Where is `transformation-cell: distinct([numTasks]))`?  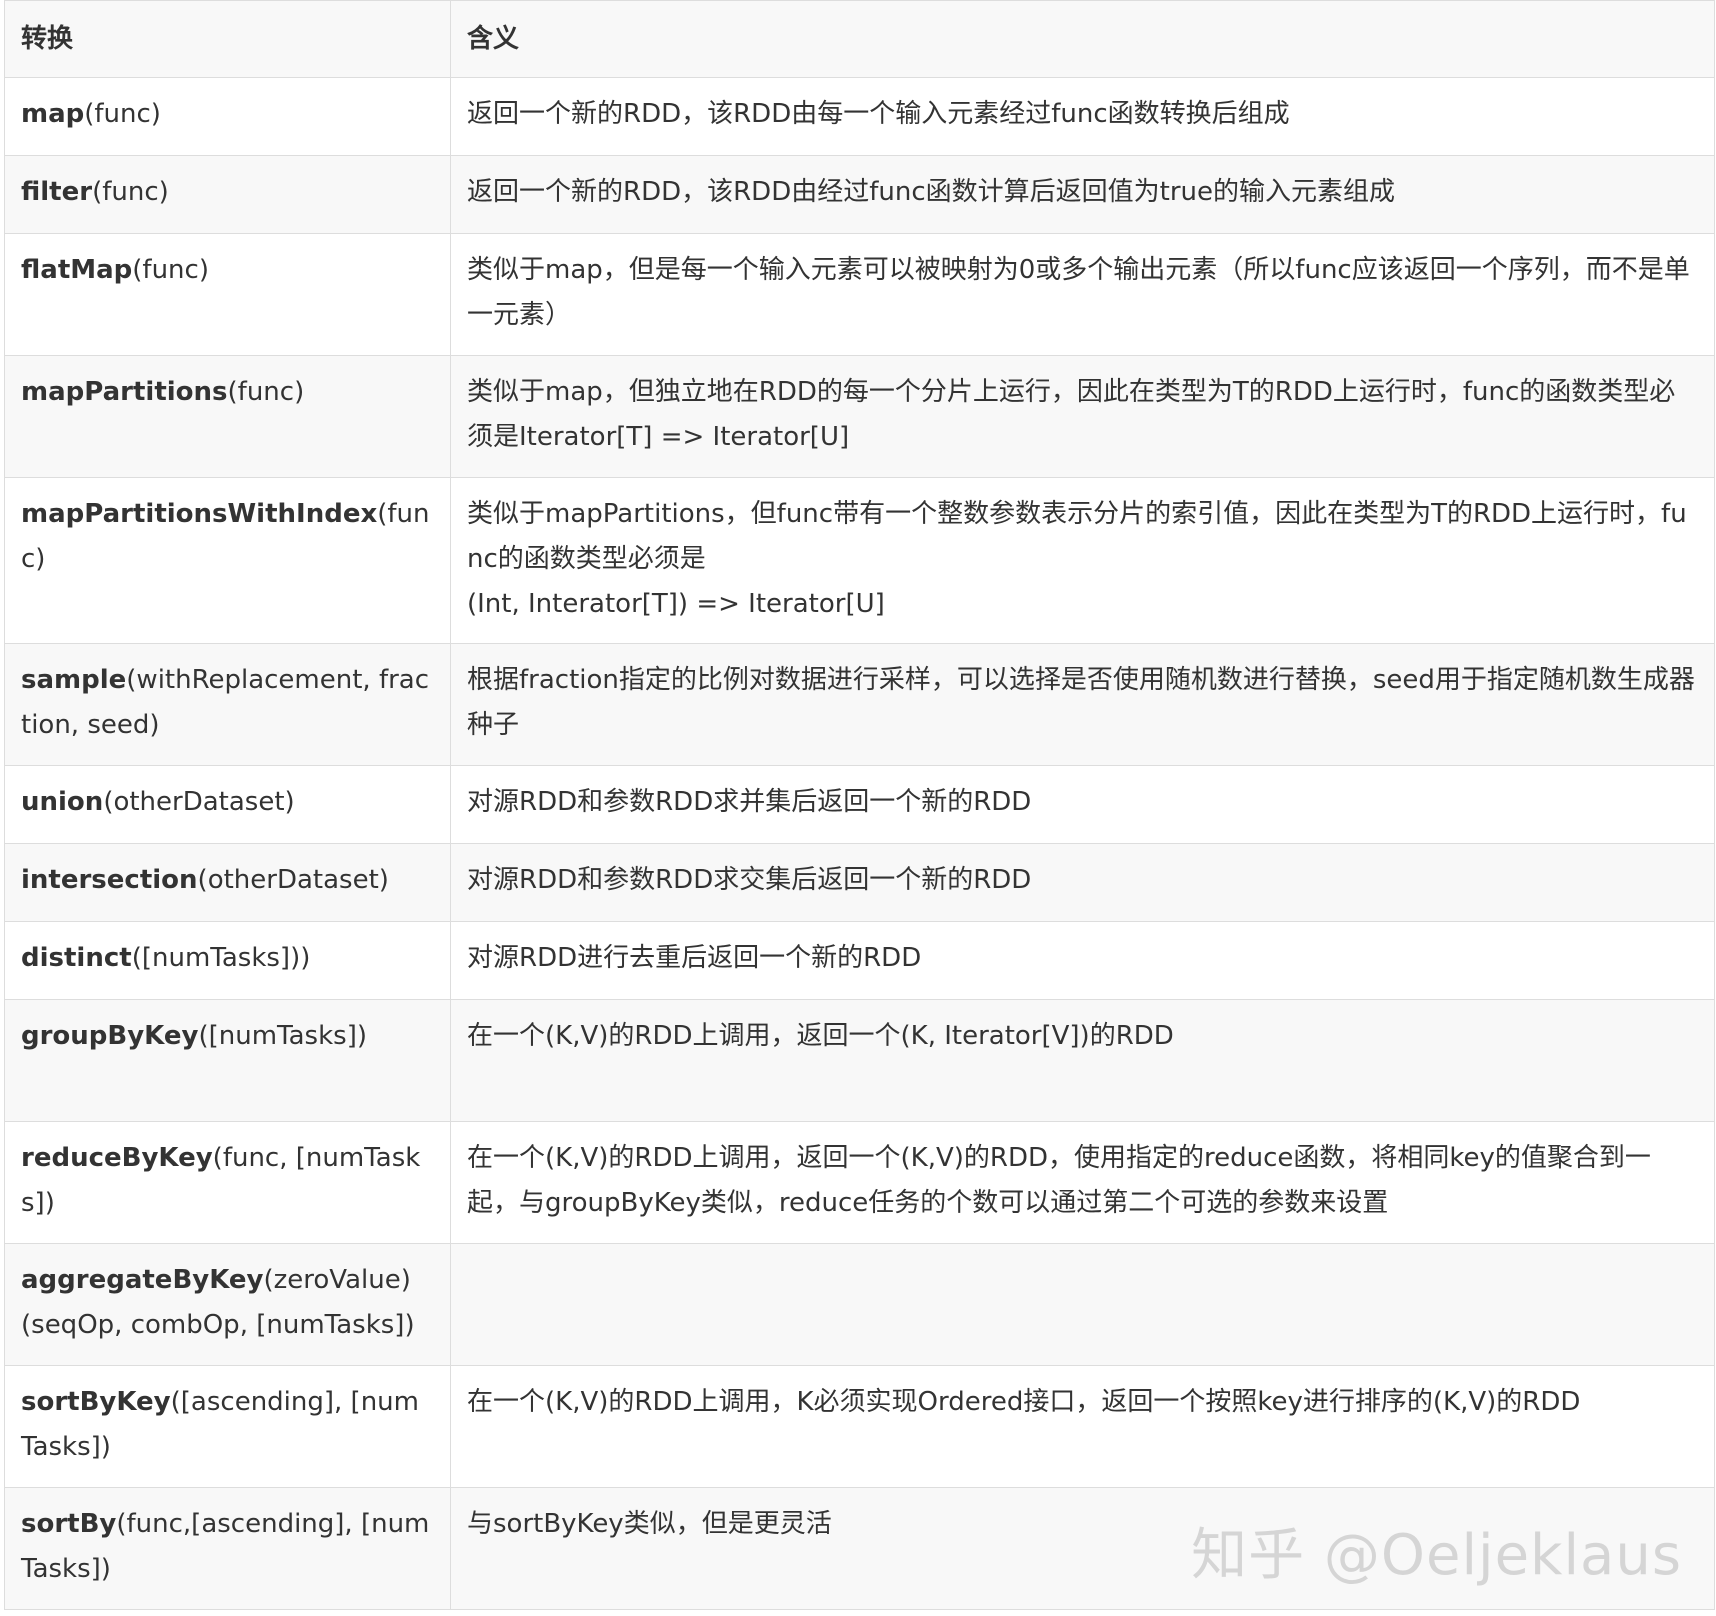
transformation-cell: distinct([numTasks])) is located at coordinates (227, 960).